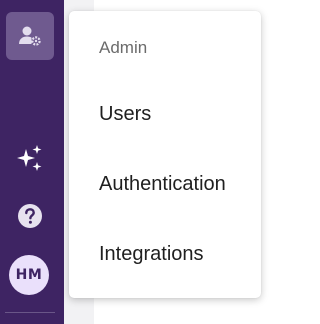 Image resolution: width=320 pixels, height=324 pixels. I want to click on menu-item-users: Users, so click(125, 114).